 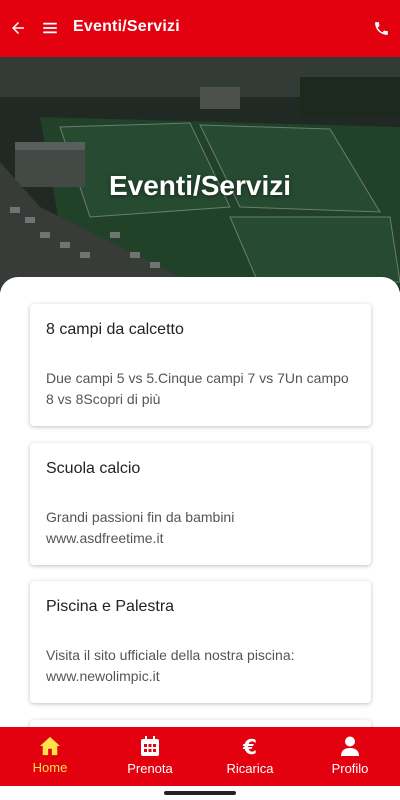 What do you see at coordinates (350, 746) in the screenshot?
I see `user-icon` at bounding box center [350, 746].